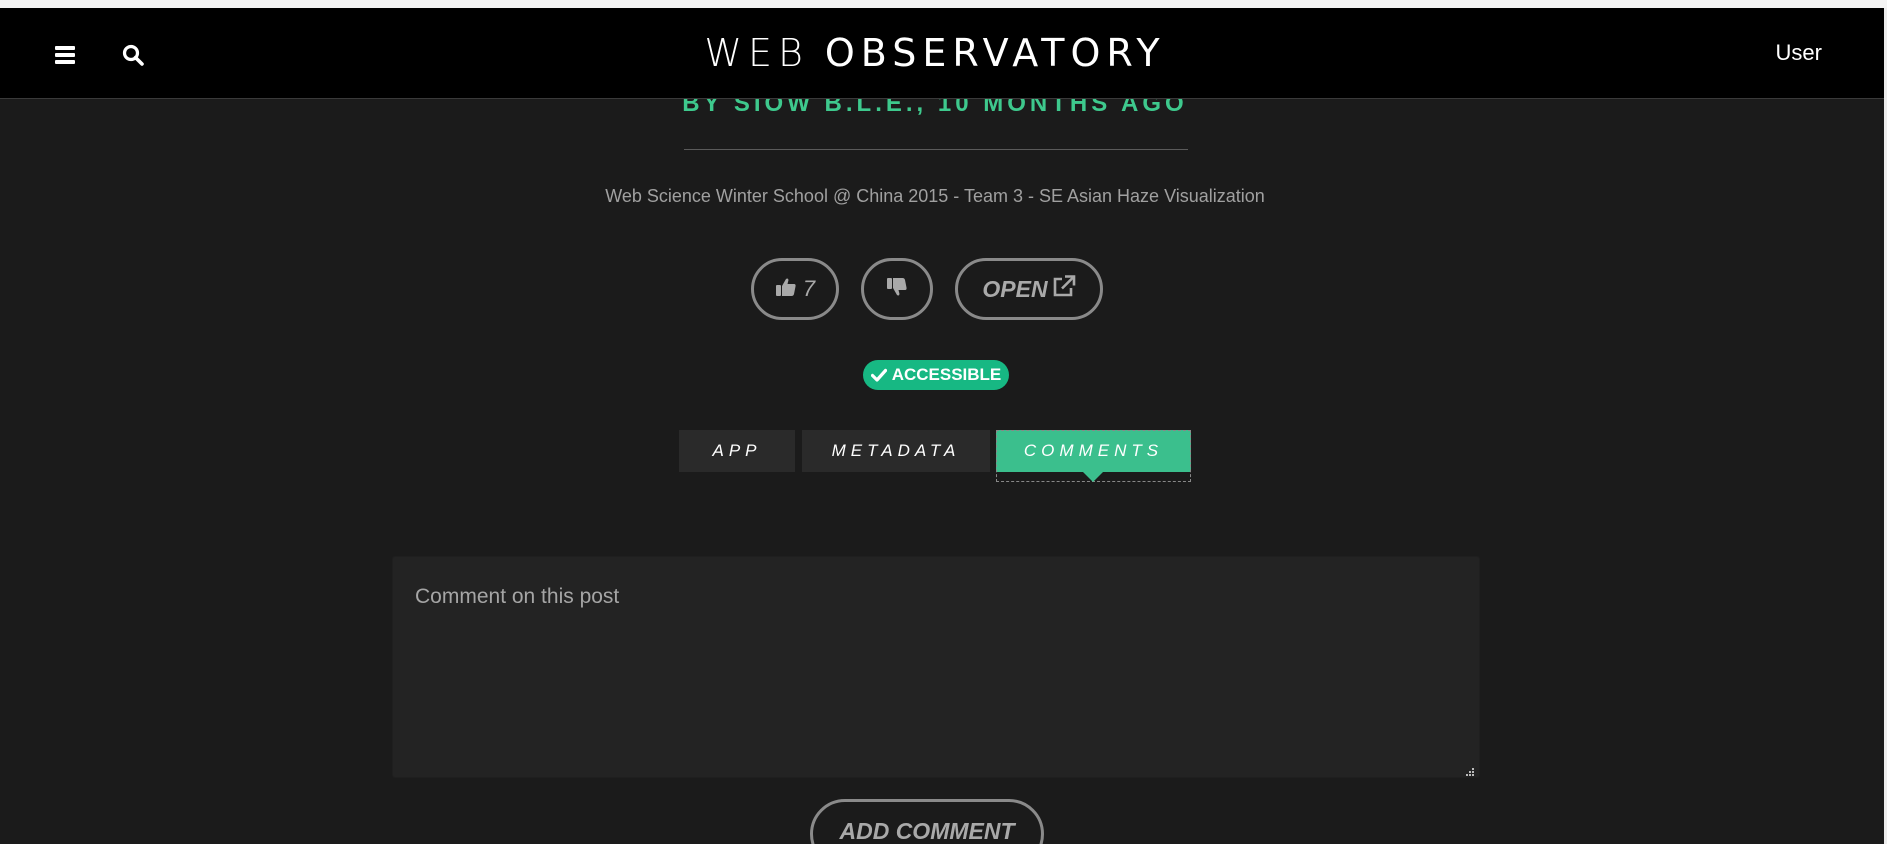 The image size is (1887, 849). Describe the element at coordinates (1470, 770) in the screenshot. I see `resize-grip-icon` at that location.